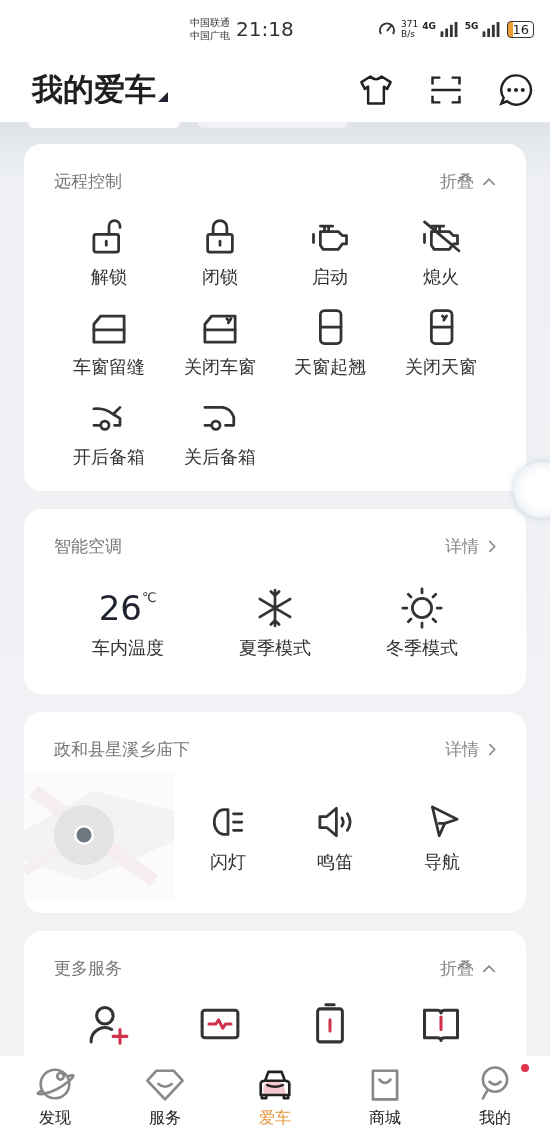  Describe the element at coordinates (520, 29) in the screenshot. I see `battery-indicator: 16` at that location.